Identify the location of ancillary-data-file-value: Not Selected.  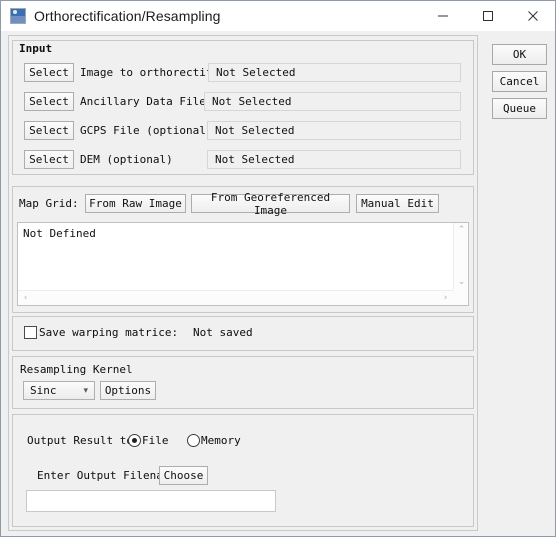
(332, 101).